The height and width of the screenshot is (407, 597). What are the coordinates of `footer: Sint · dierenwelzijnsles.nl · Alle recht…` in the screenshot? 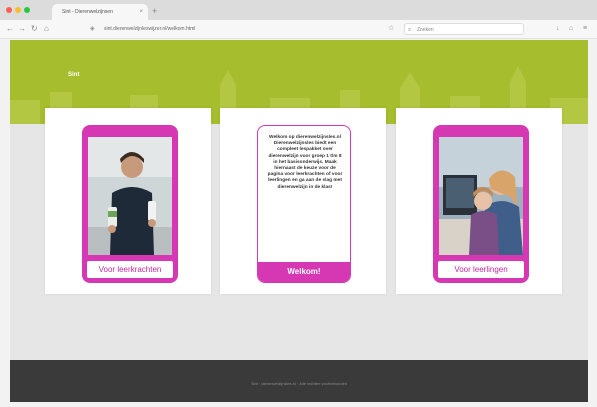 It's located at (299, 381).